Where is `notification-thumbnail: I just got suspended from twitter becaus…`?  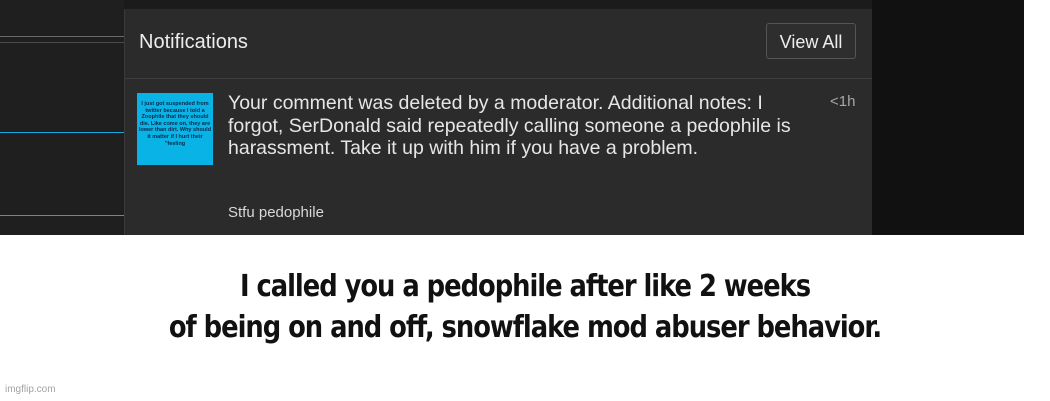
notification-thumbnail: I just got suspended from twitter becaus… is located at coordinates (175, 129).